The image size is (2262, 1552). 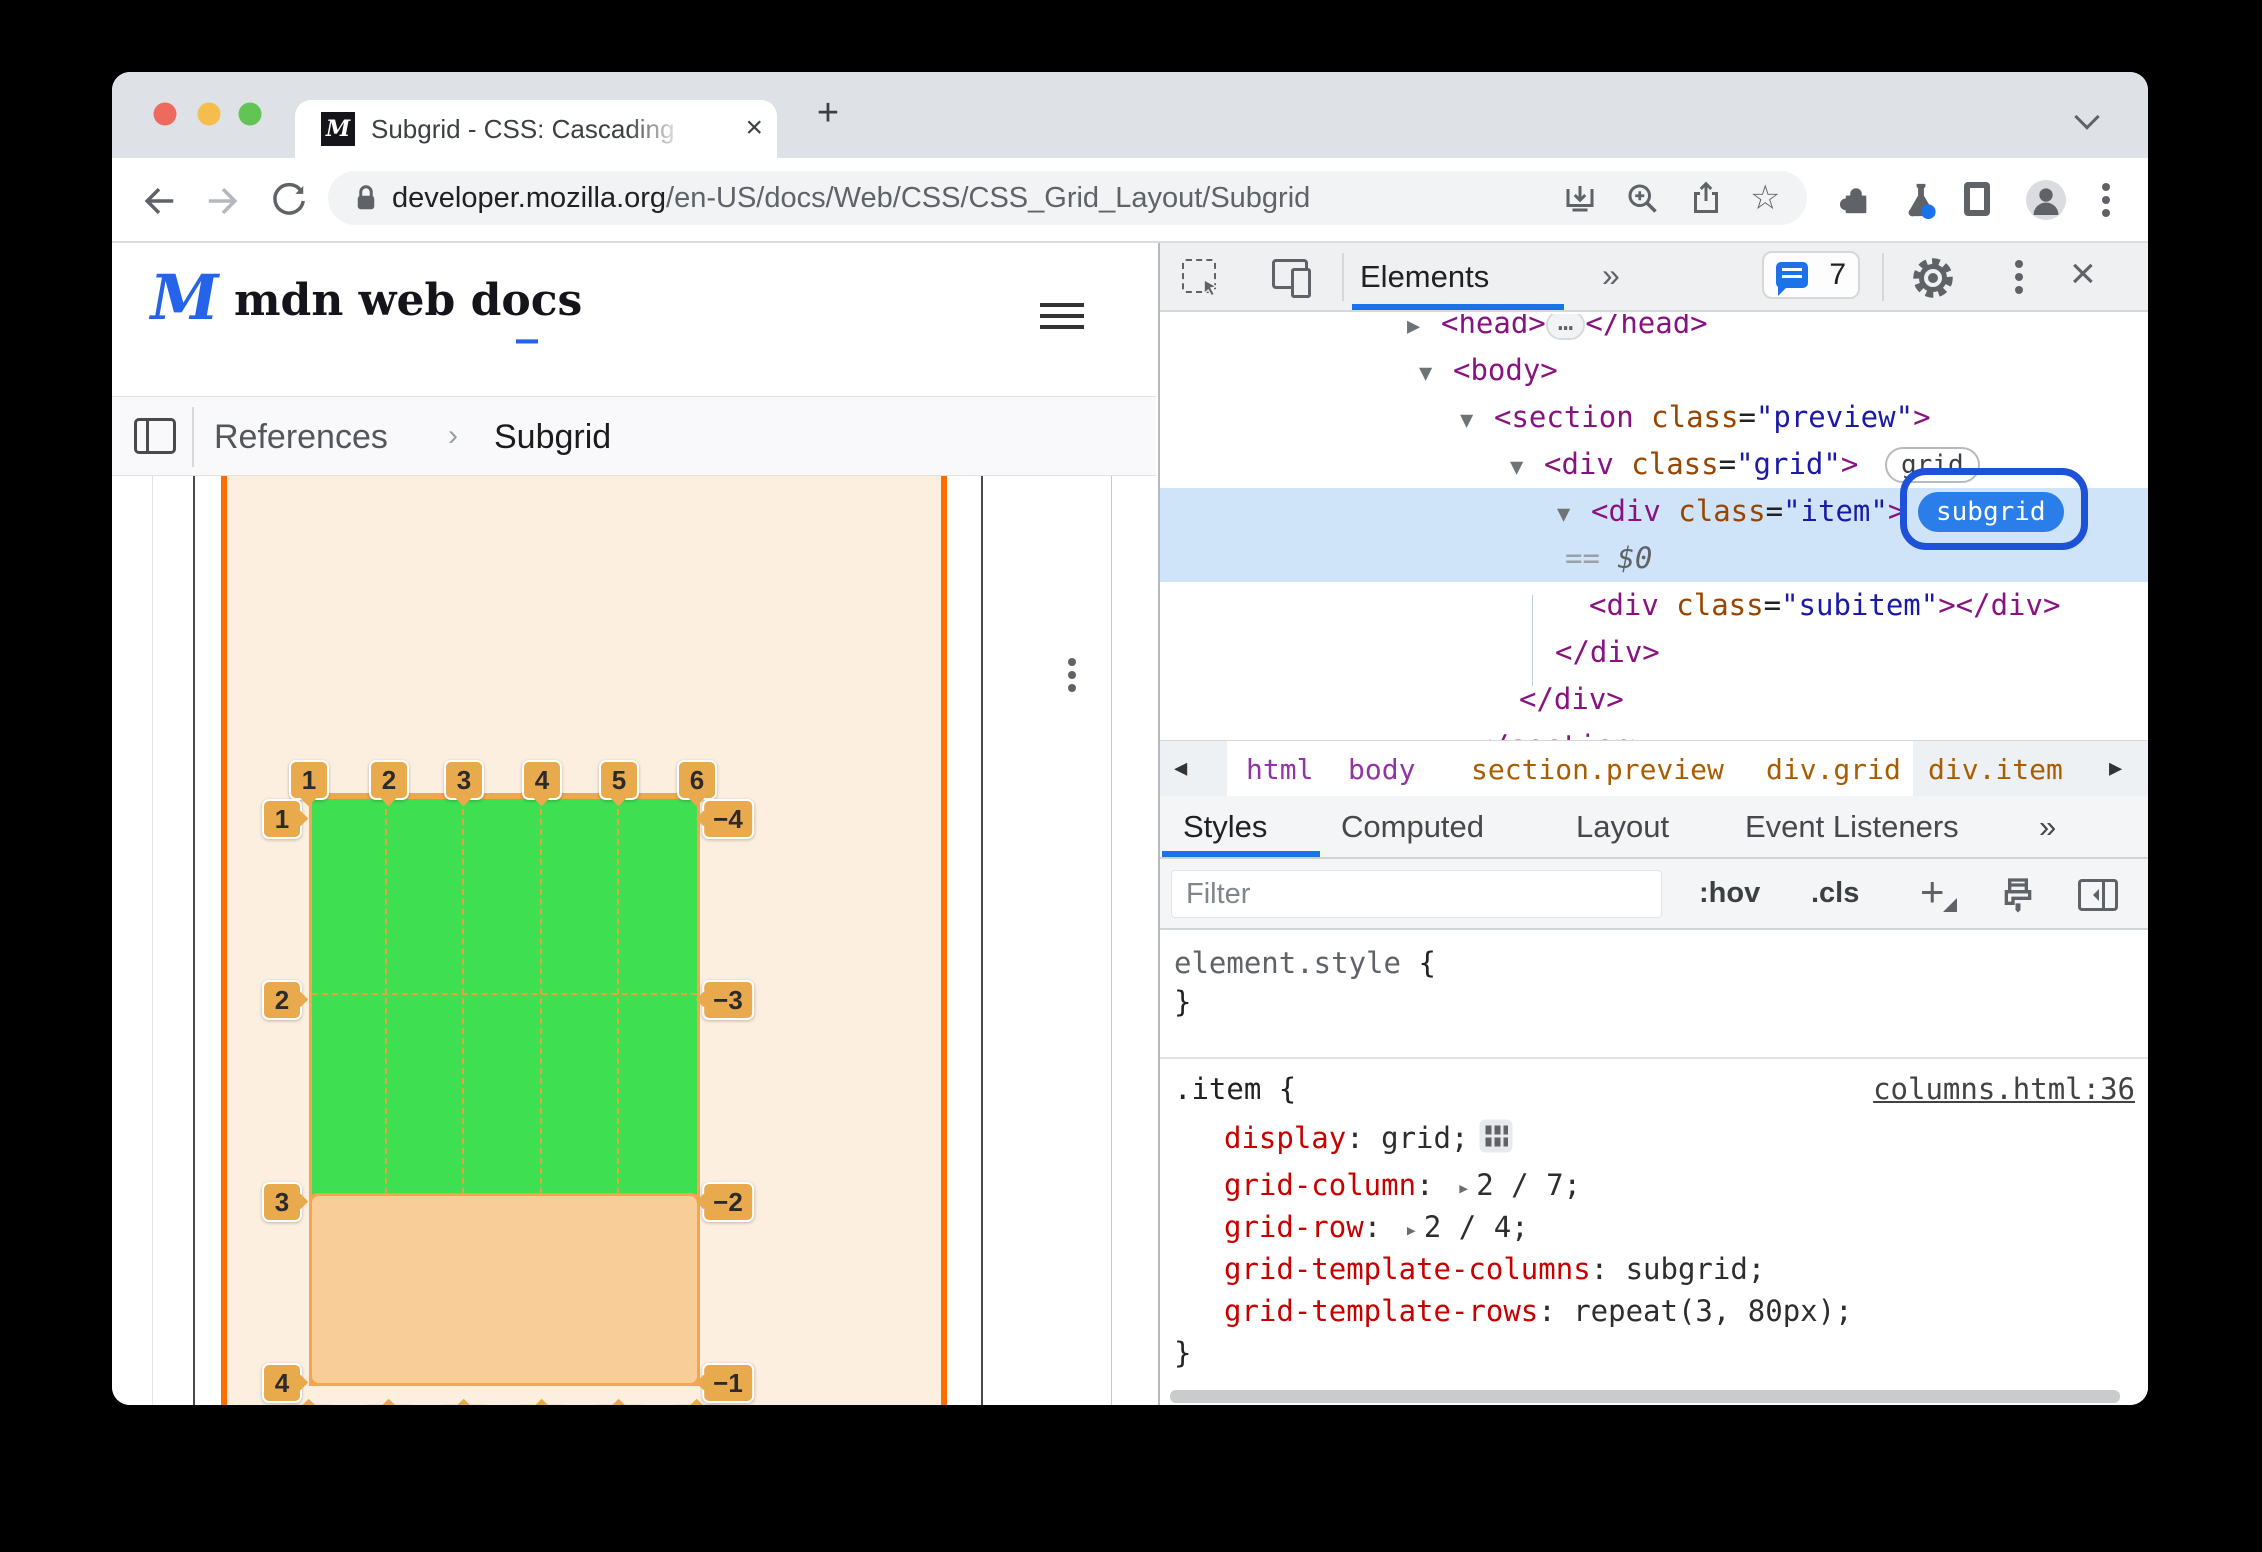 I want to click on lock-icon, so click(x=366, y=198).